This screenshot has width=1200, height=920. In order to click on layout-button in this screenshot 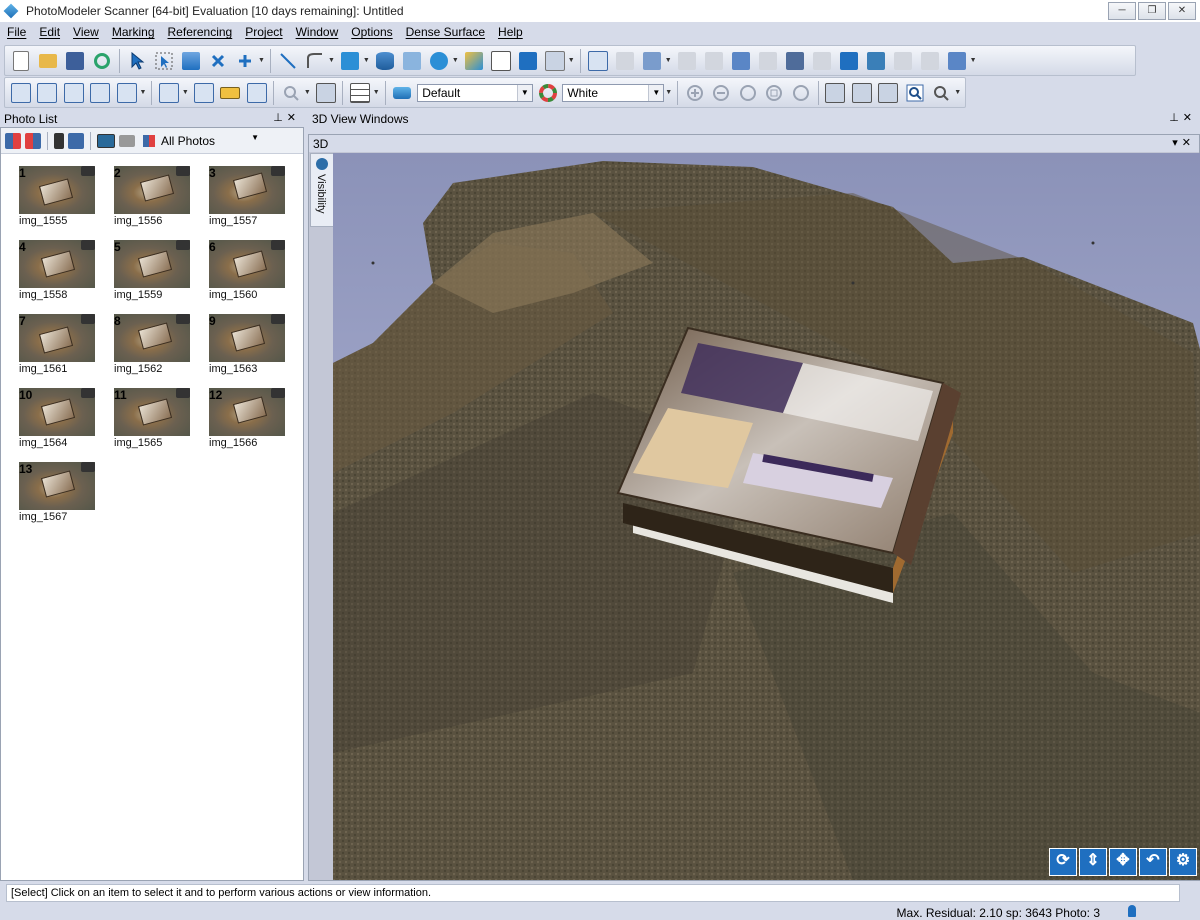, I will do `click(169, 93)`.